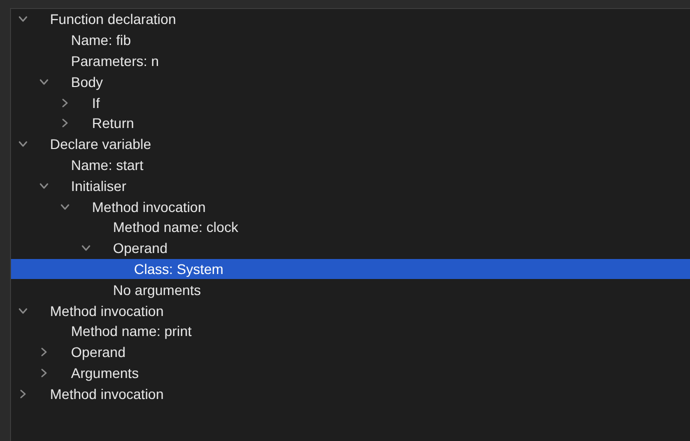 The height and width of the screenshot is (441, 690). Describe the element at coordinates (350, 61) in the screenshot. I see `tree-row: Parameters: n` at that location.